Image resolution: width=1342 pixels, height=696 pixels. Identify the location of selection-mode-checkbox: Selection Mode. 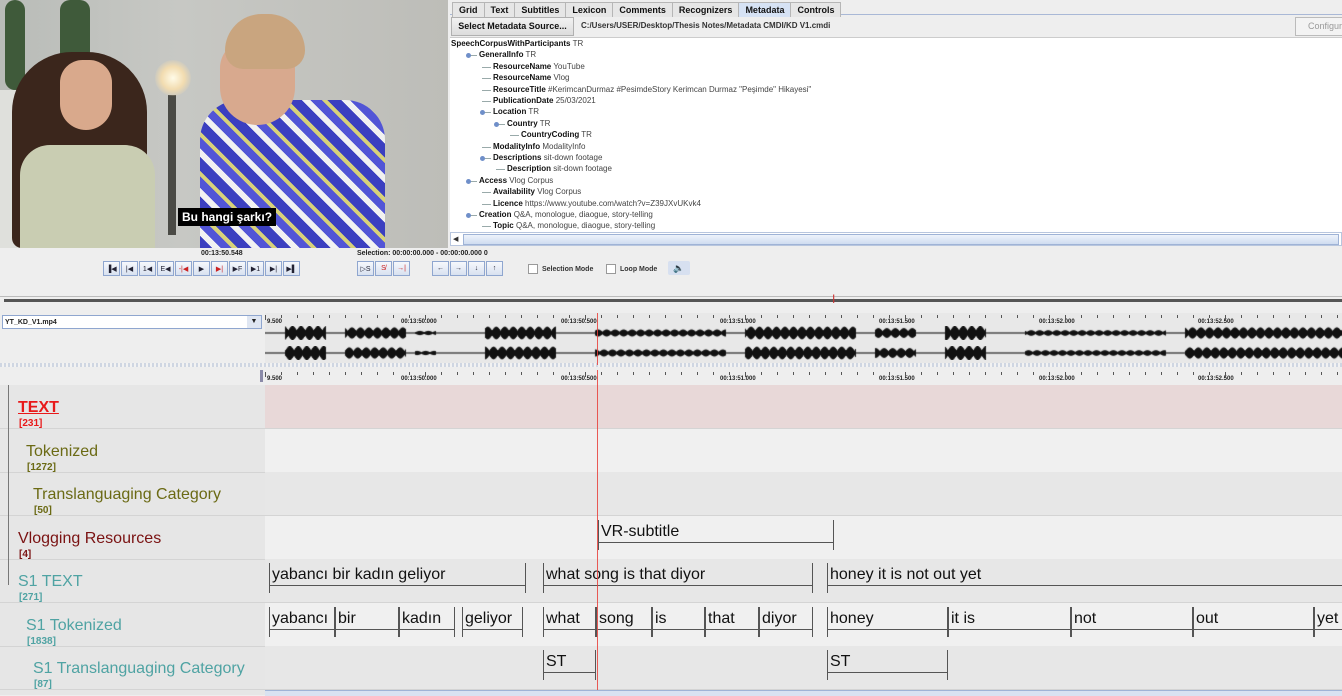
(560, 269).